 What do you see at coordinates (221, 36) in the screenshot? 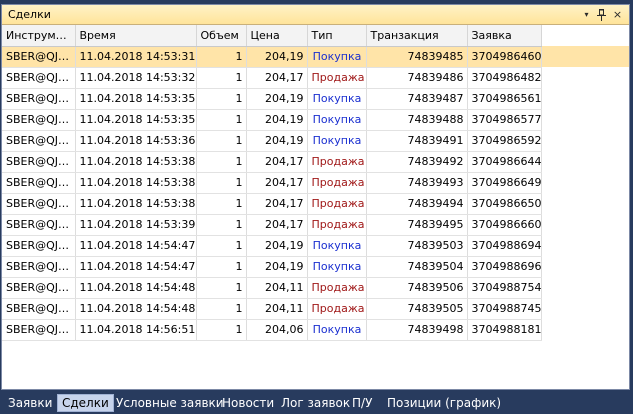
I see `column-header-volume: Объем` at bounding box center [221, 36].